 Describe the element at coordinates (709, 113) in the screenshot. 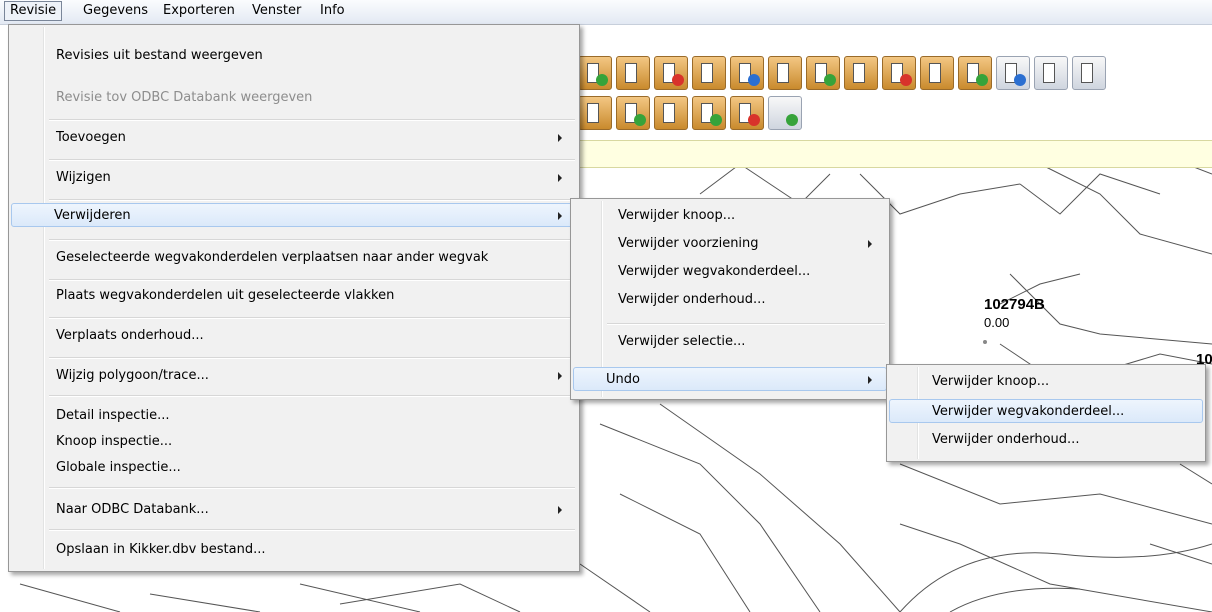

I see `area-add-icon` at that location.